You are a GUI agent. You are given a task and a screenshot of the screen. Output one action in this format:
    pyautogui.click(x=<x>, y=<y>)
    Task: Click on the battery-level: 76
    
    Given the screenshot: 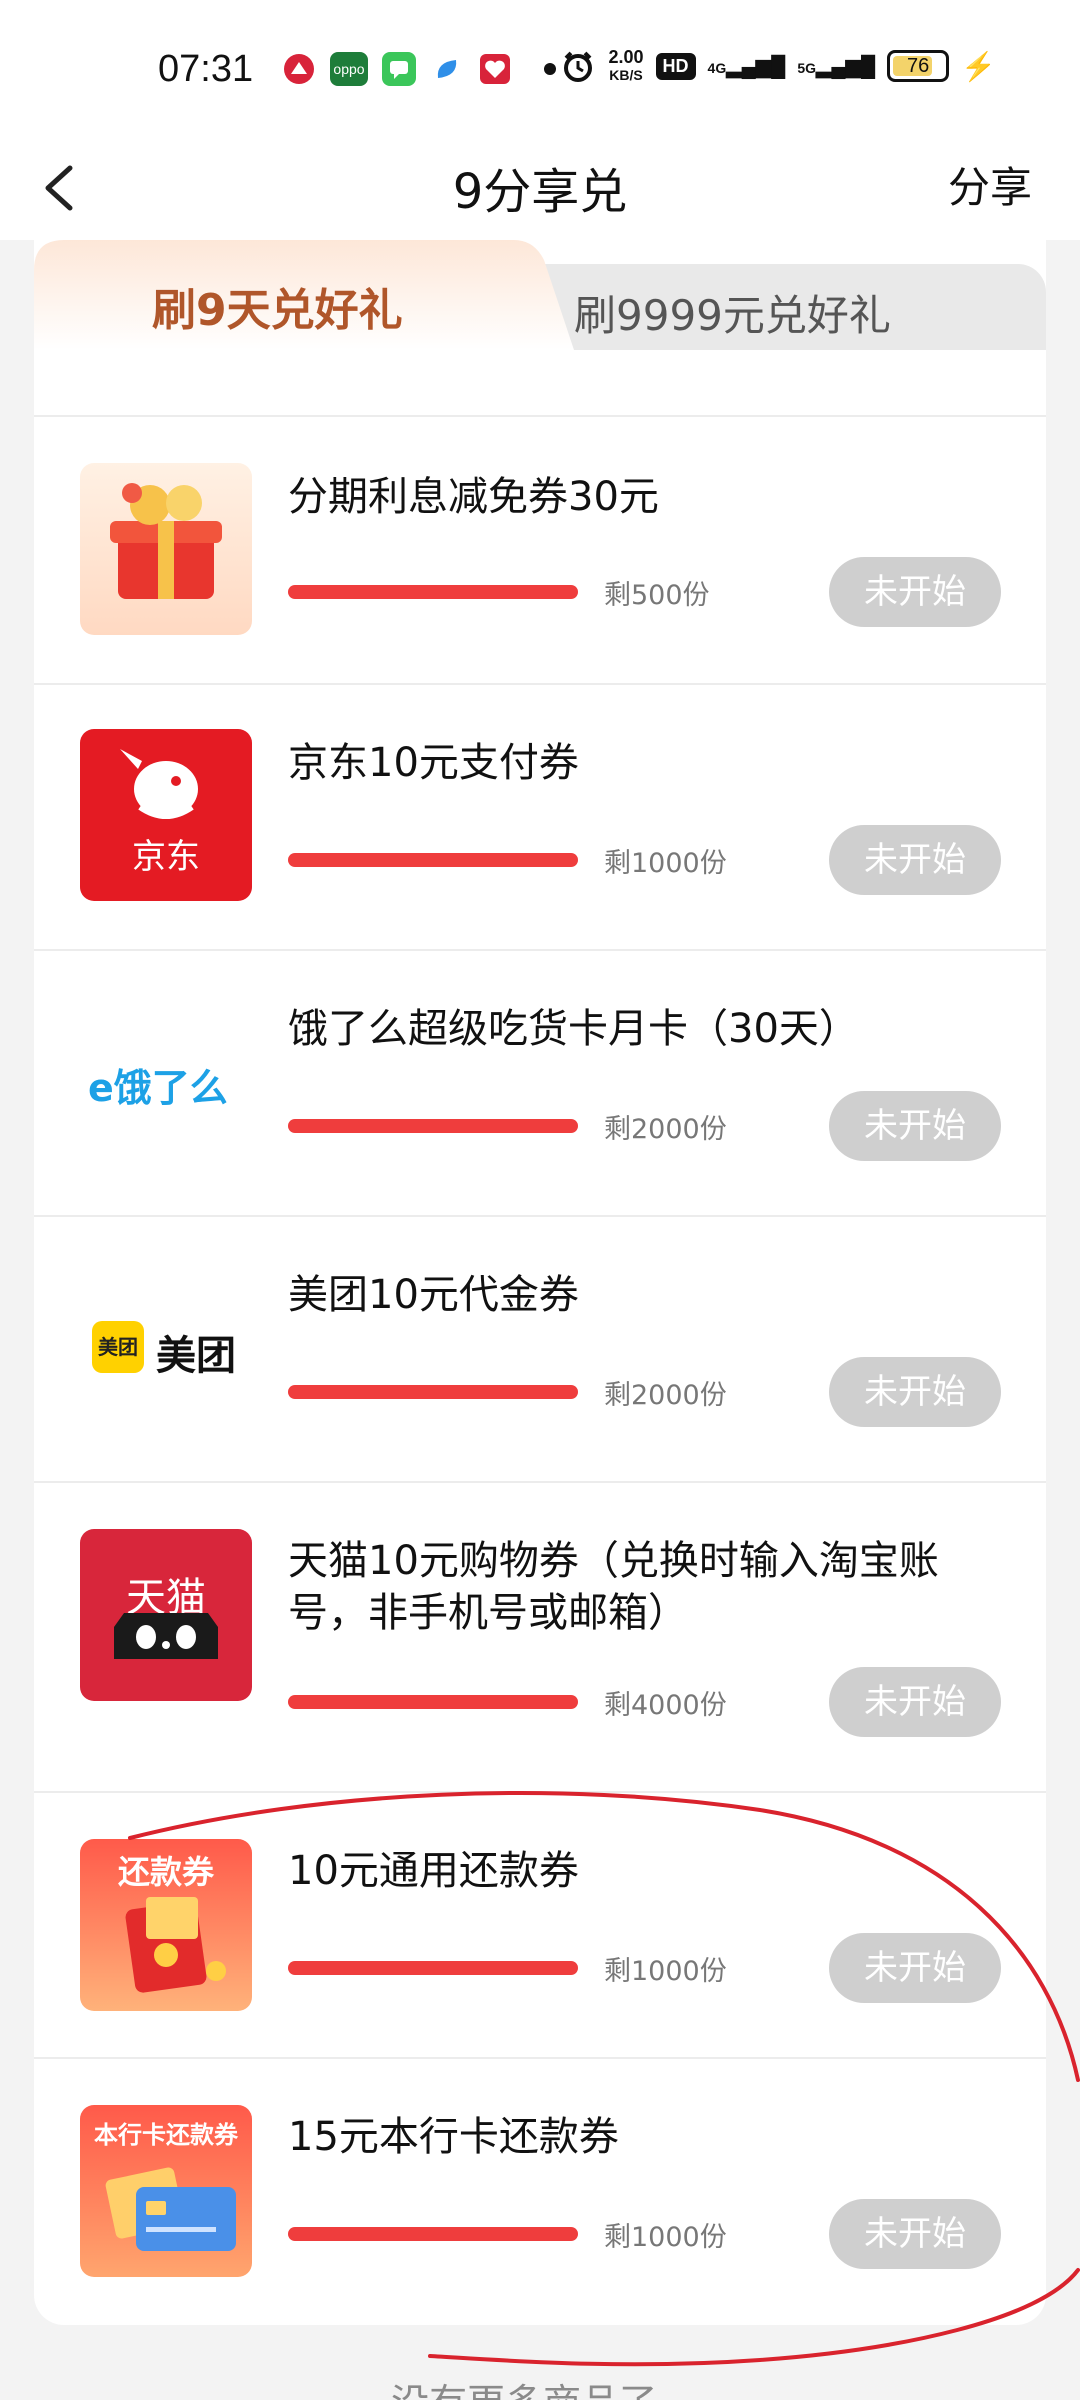 What is the action you would take?
    pyautogui.click(x=918, y=65)
    